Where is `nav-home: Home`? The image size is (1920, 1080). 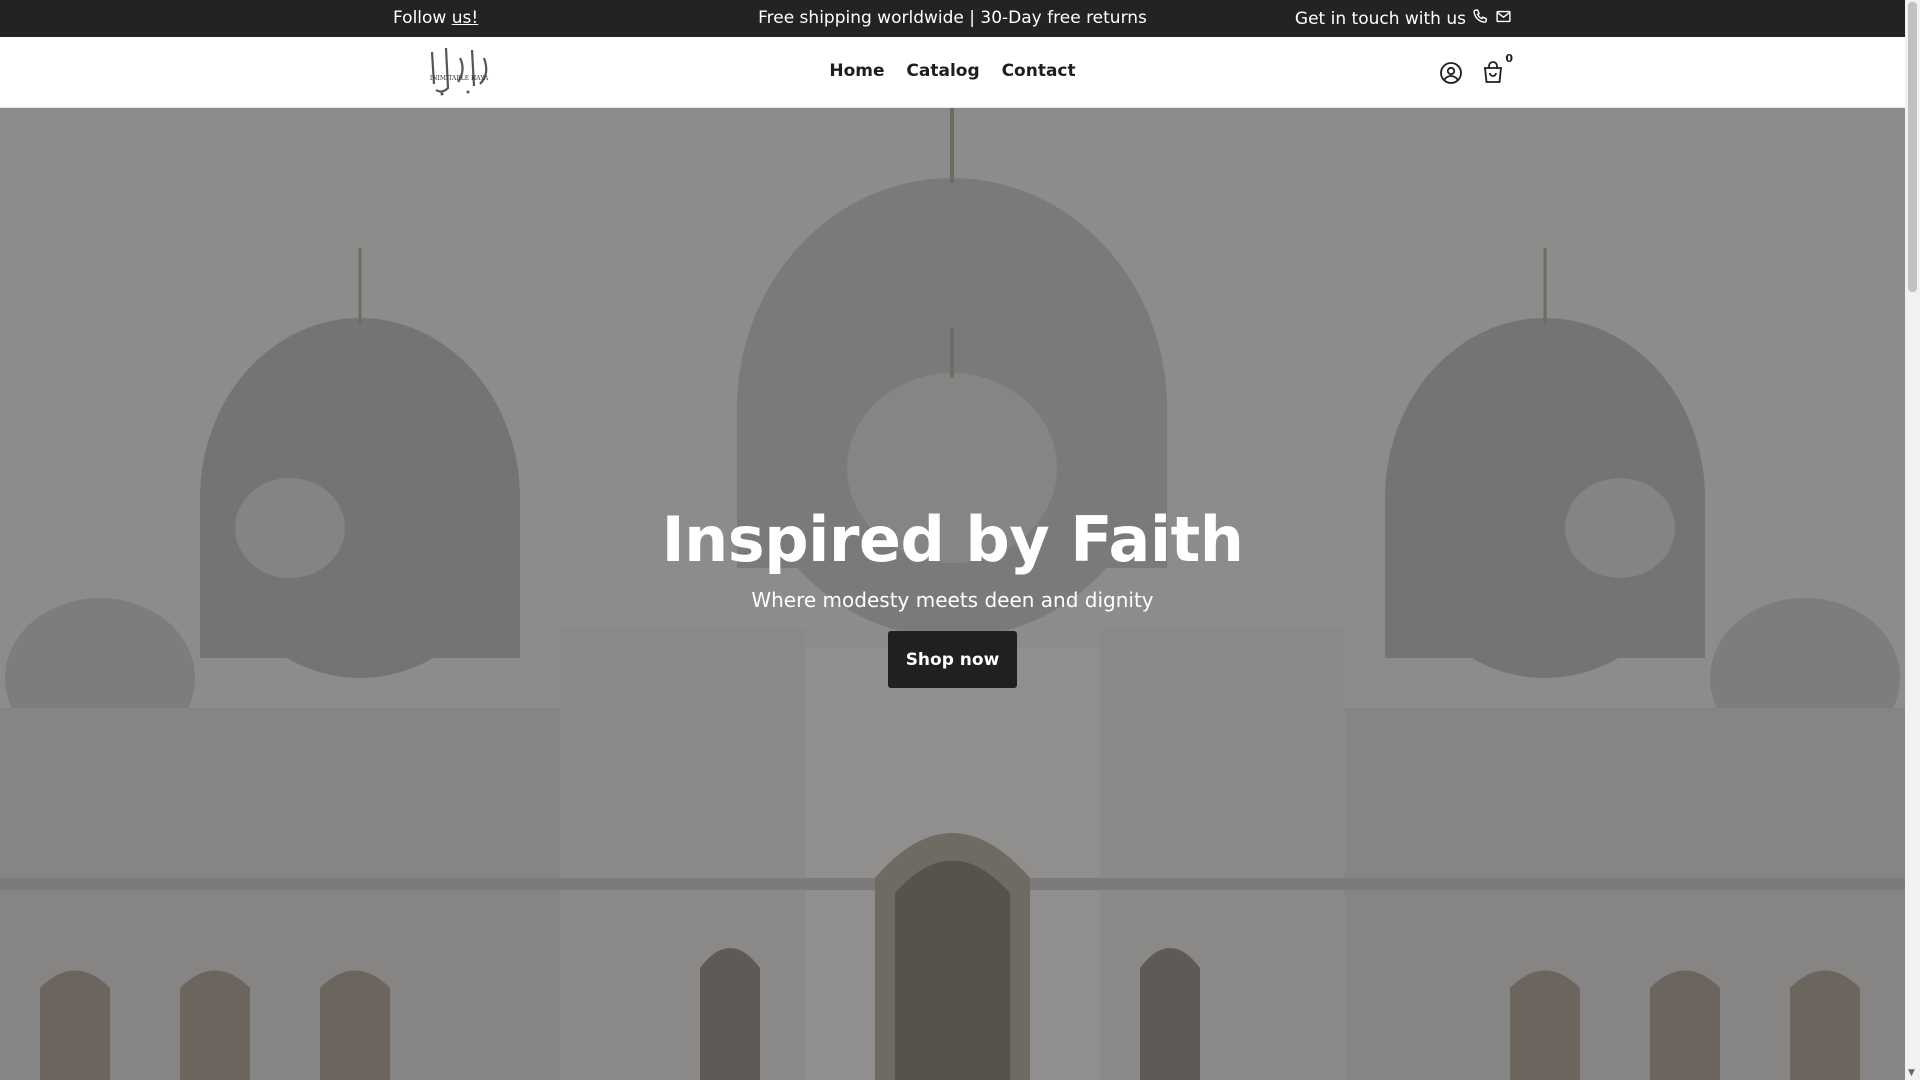 nav-home: Home is located at coordinates (856, 71).